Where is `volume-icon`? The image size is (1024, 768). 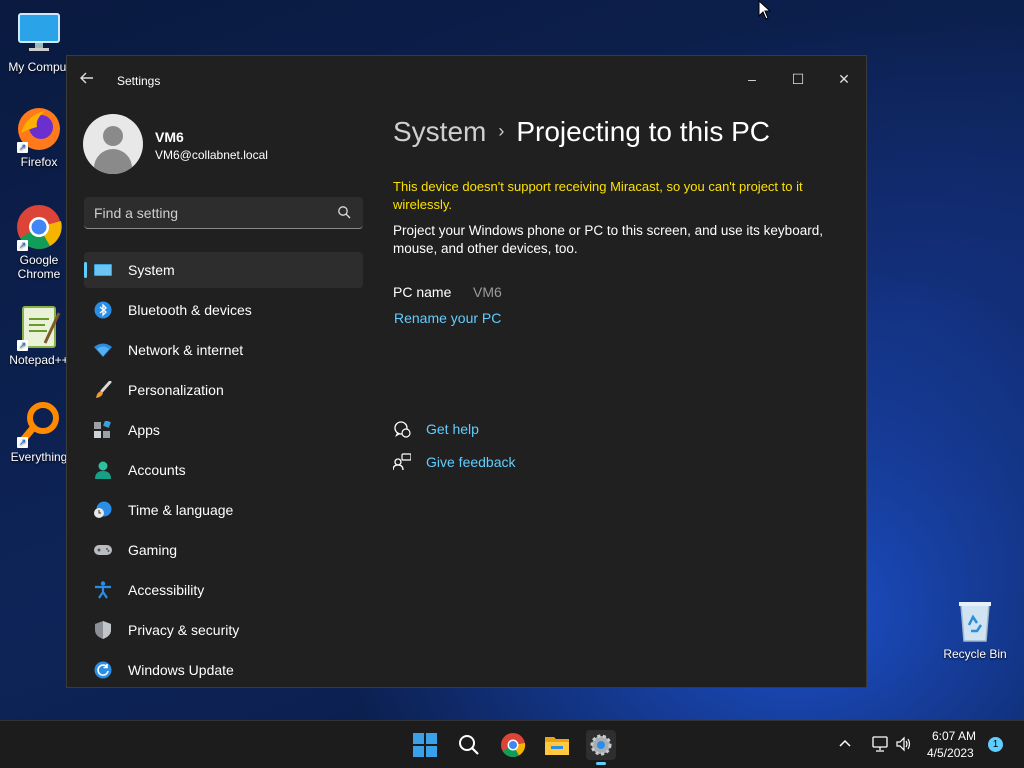
volume-icon is located at coordinates (904, 744).